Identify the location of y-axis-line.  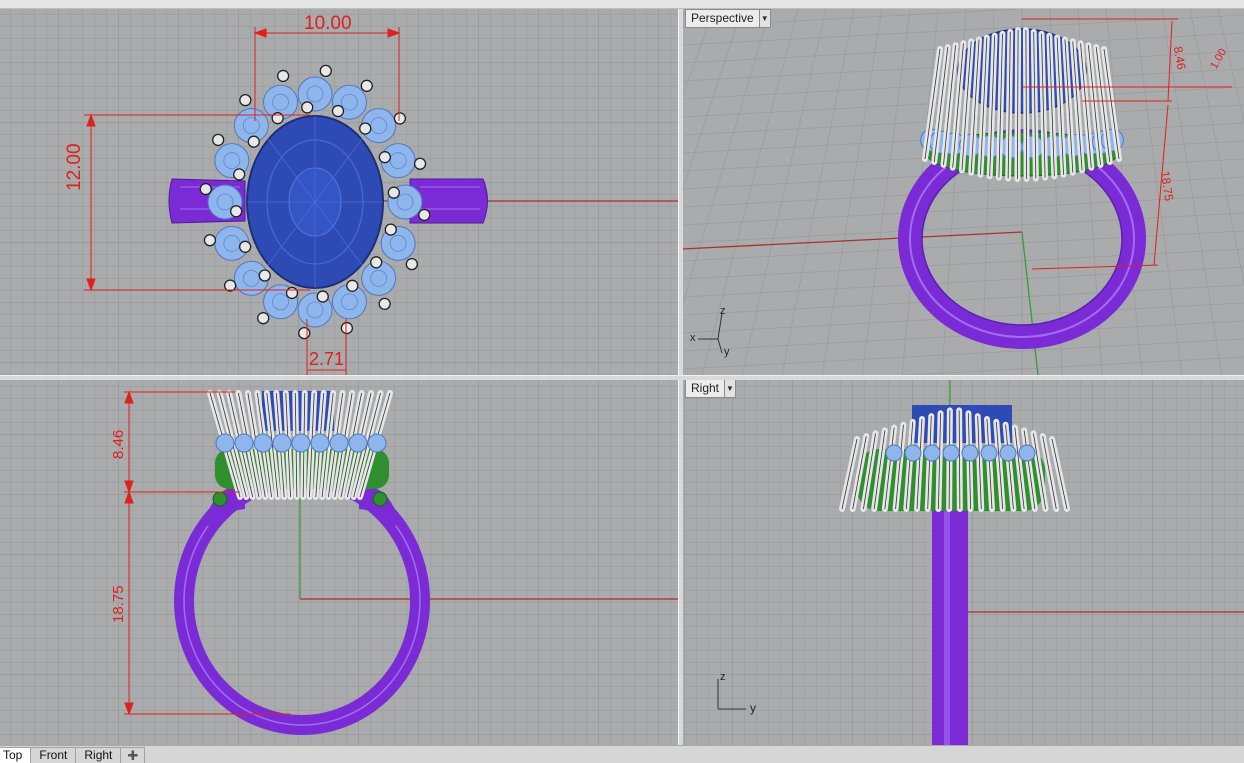
(1030, 303).